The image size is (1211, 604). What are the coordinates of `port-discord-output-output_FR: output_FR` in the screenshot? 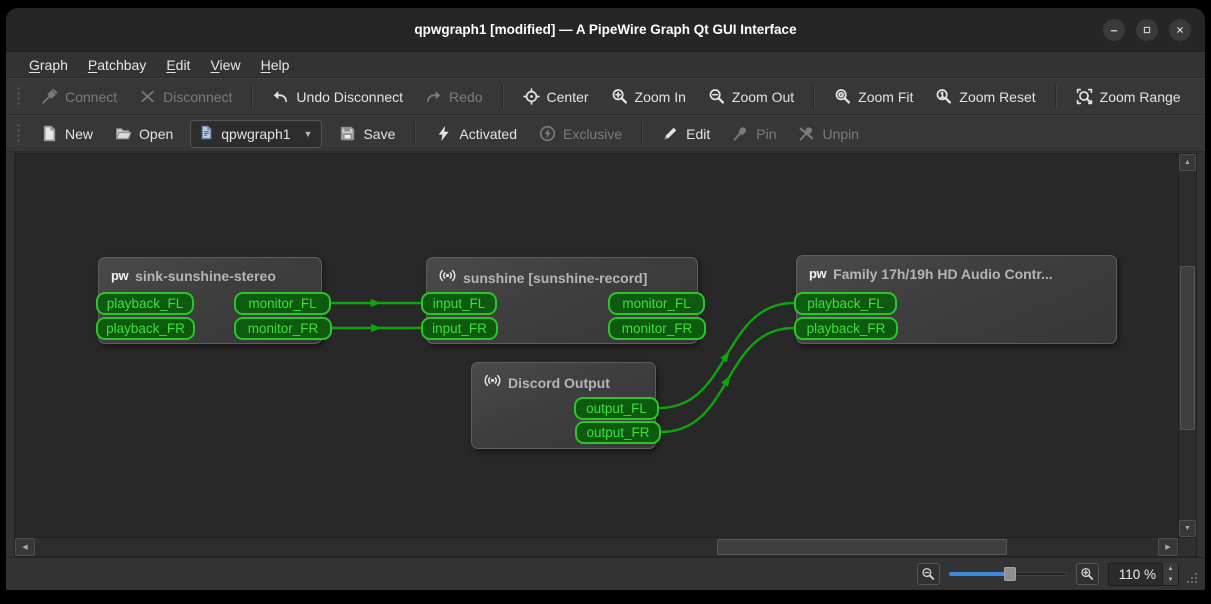 It's located at (618, 432).